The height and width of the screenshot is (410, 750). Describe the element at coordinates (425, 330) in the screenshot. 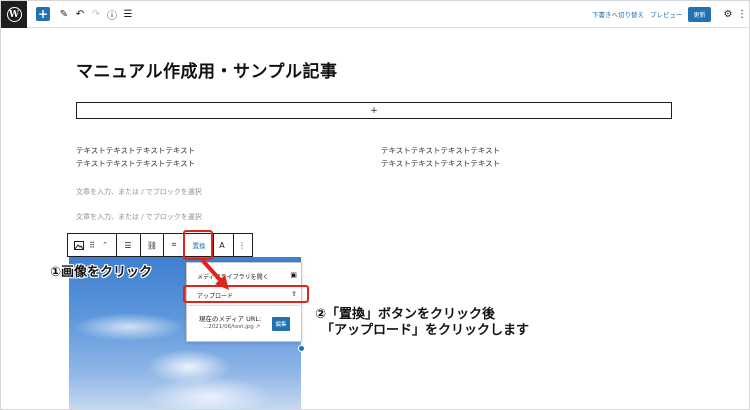

I see `step2-annotation-line2: 「アップロード」をクリックします` at that location.